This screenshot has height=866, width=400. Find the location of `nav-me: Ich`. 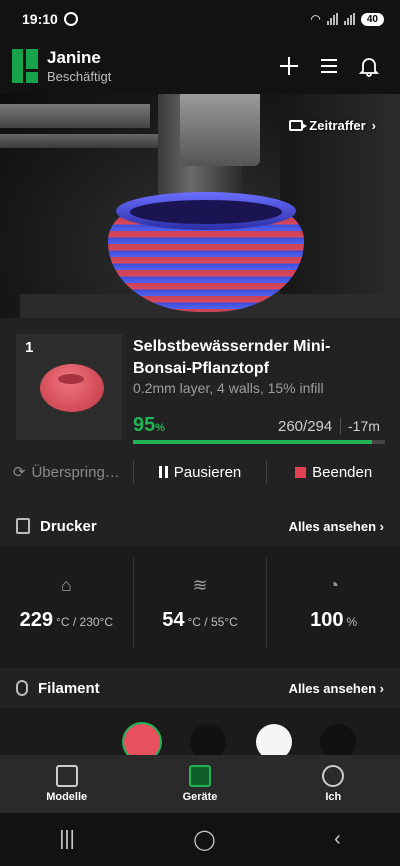

nav-me: Ich is located at coordinates (333, 784).